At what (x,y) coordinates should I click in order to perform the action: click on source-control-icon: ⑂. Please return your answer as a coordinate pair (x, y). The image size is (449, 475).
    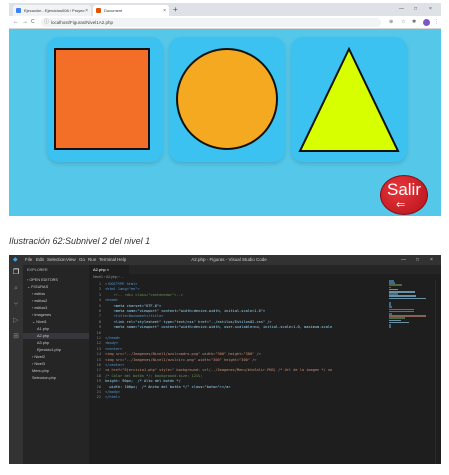
    Looking at the image, I should click on (16, 305).